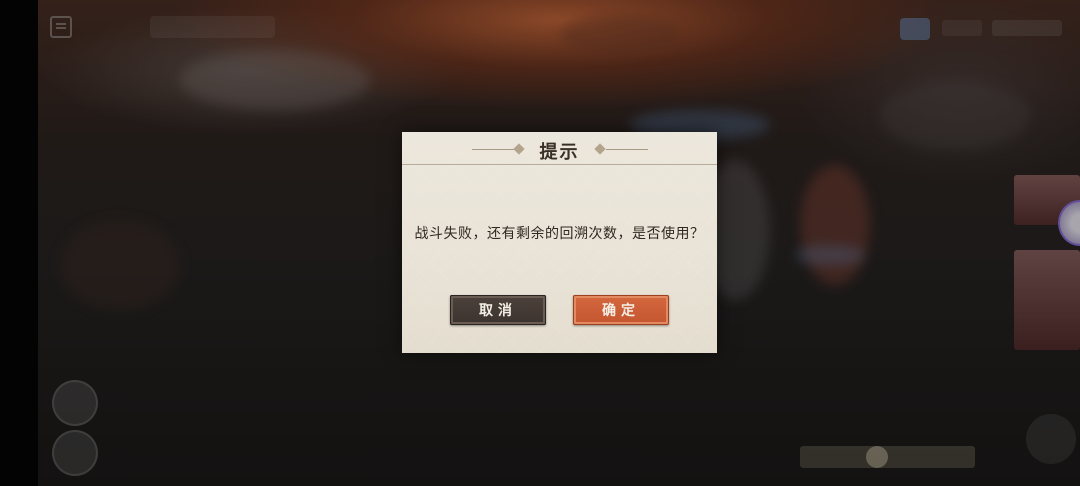 This screenshot has height=486, width=1080. What do you see at coordinates (621, 310) in the screenshot?
I see `confirm-button: 确定` at bounding box center [621, 310].